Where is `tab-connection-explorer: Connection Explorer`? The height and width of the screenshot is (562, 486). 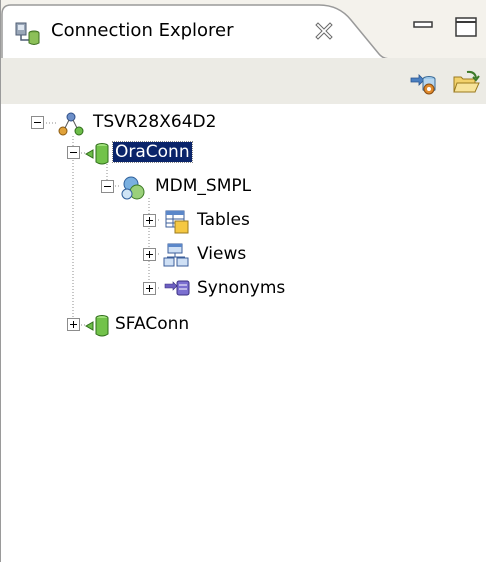
tab-connection-explorer: Connection Explorer is located at coordinates (196, 32).